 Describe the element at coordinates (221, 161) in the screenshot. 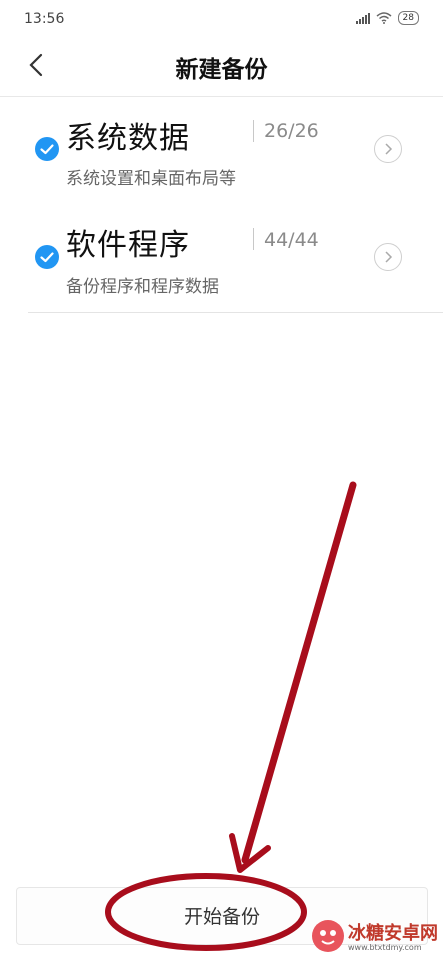

I see `list-item-system-data: 系统数据 26/26 系统设置和桌面布局等` at that location.